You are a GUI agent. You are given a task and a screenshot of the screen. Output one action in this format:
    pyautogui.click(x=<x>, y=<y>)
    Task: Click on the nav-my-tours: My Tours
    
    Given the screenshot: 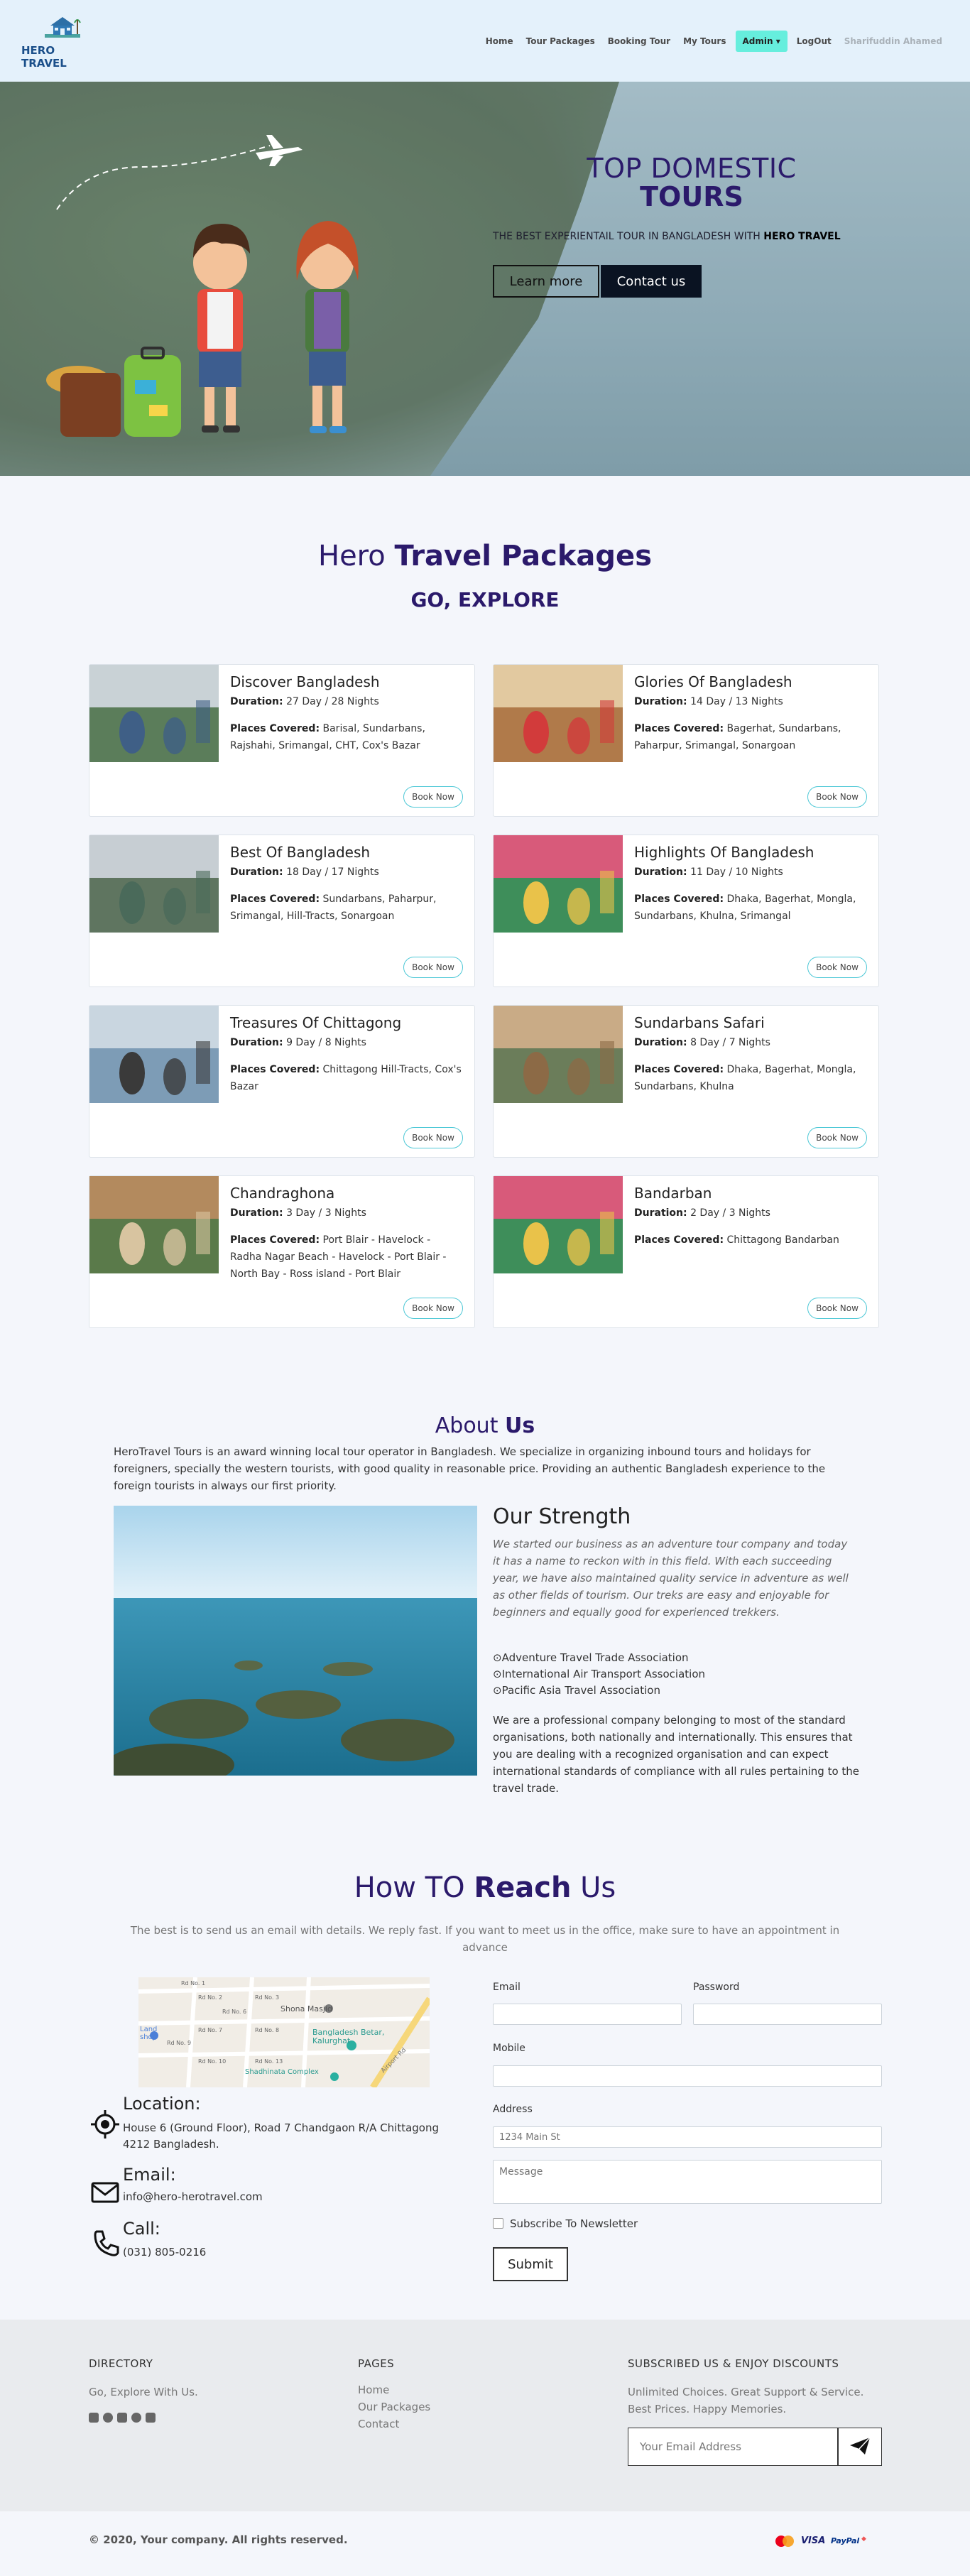 What is the action you would take?
    pyautogui.click(x=705, y=41)
    